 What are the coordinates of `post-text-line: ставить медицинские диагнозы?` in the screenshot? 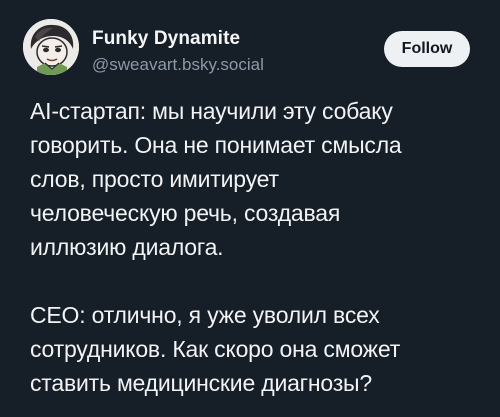 It's located at (201, 383).